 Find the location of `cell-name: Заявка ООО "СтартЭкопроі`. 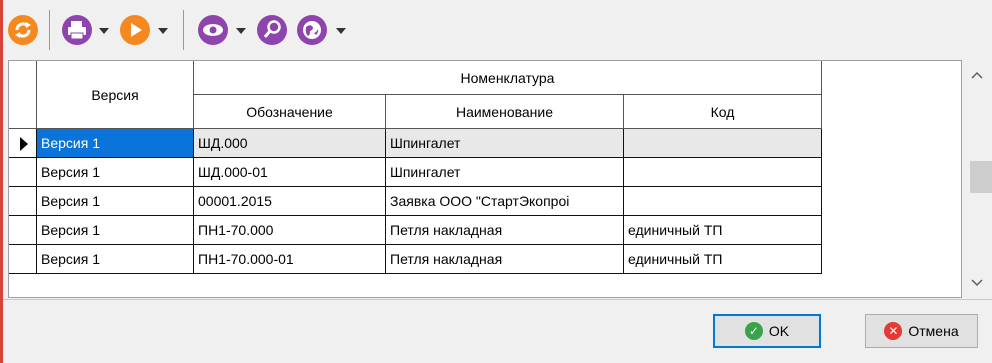

cell-name: Заявка ООО "СтартЭкопроі is located at coordinates (505, 201).